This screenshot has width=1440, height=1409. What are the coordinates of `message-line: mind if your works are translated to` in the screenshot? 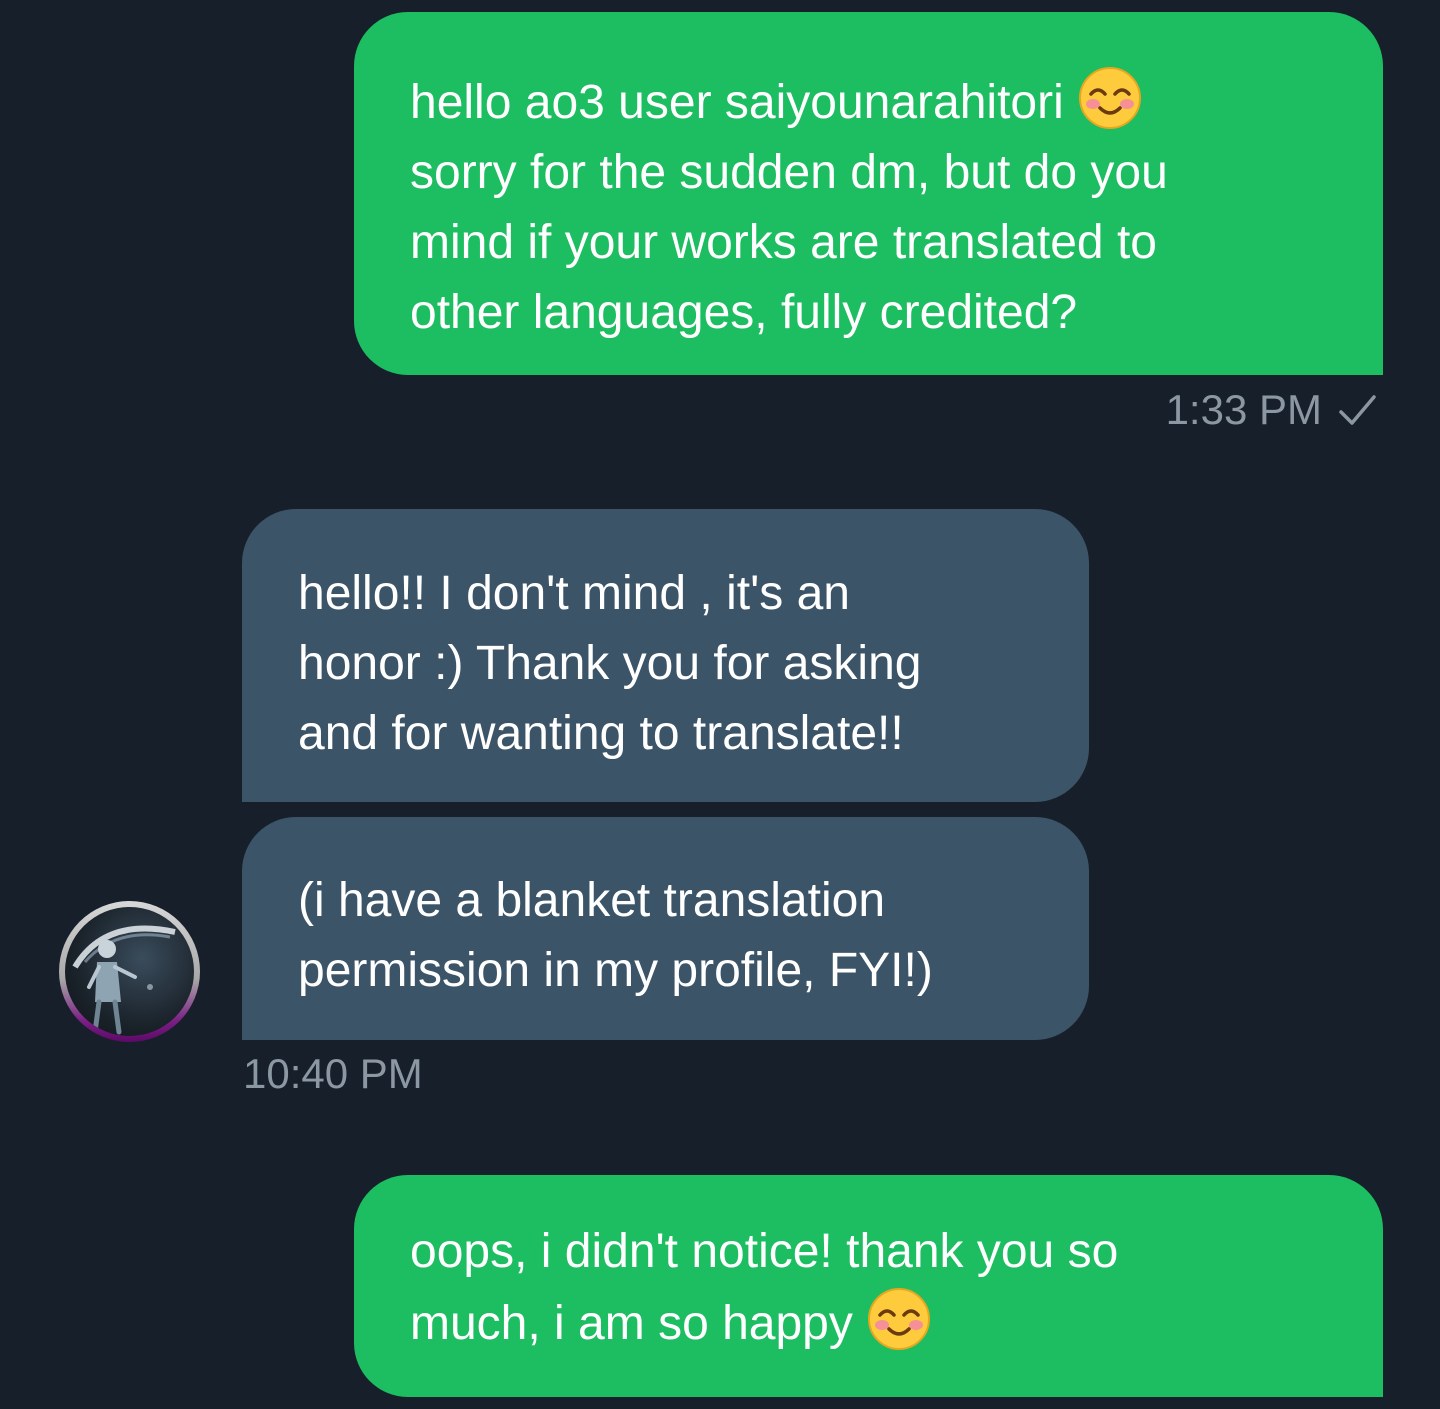 It's located at (783, 242).